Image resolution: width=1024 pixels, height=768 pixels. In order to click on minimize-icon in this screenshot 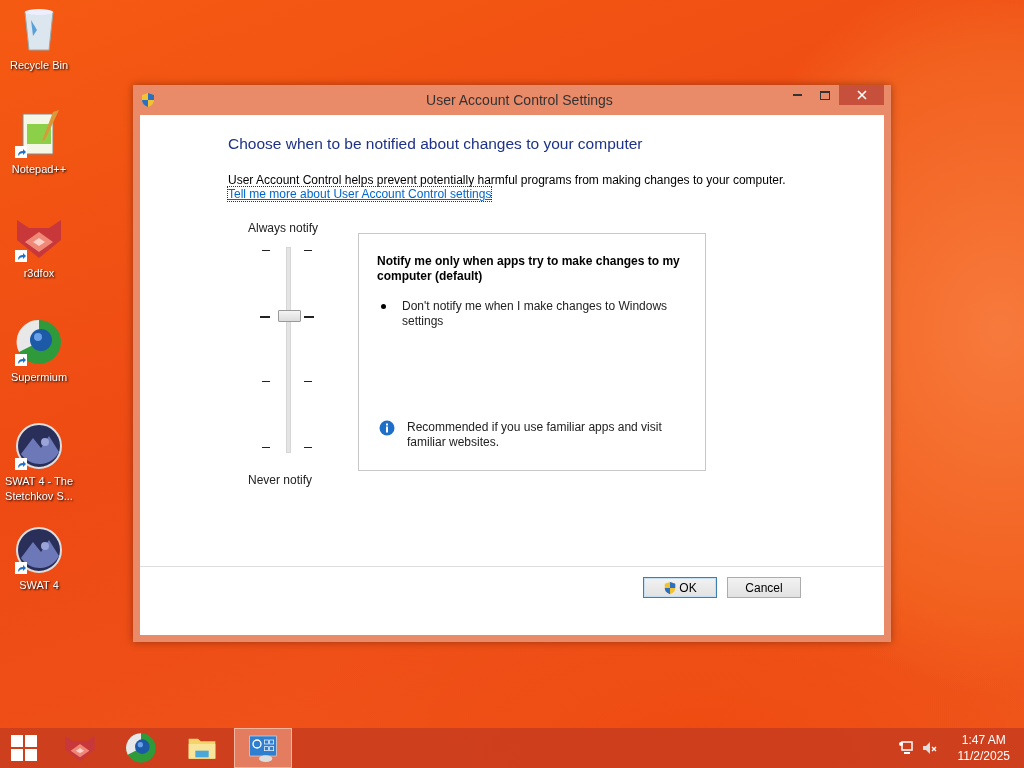, I will do `click(797, 95)`.